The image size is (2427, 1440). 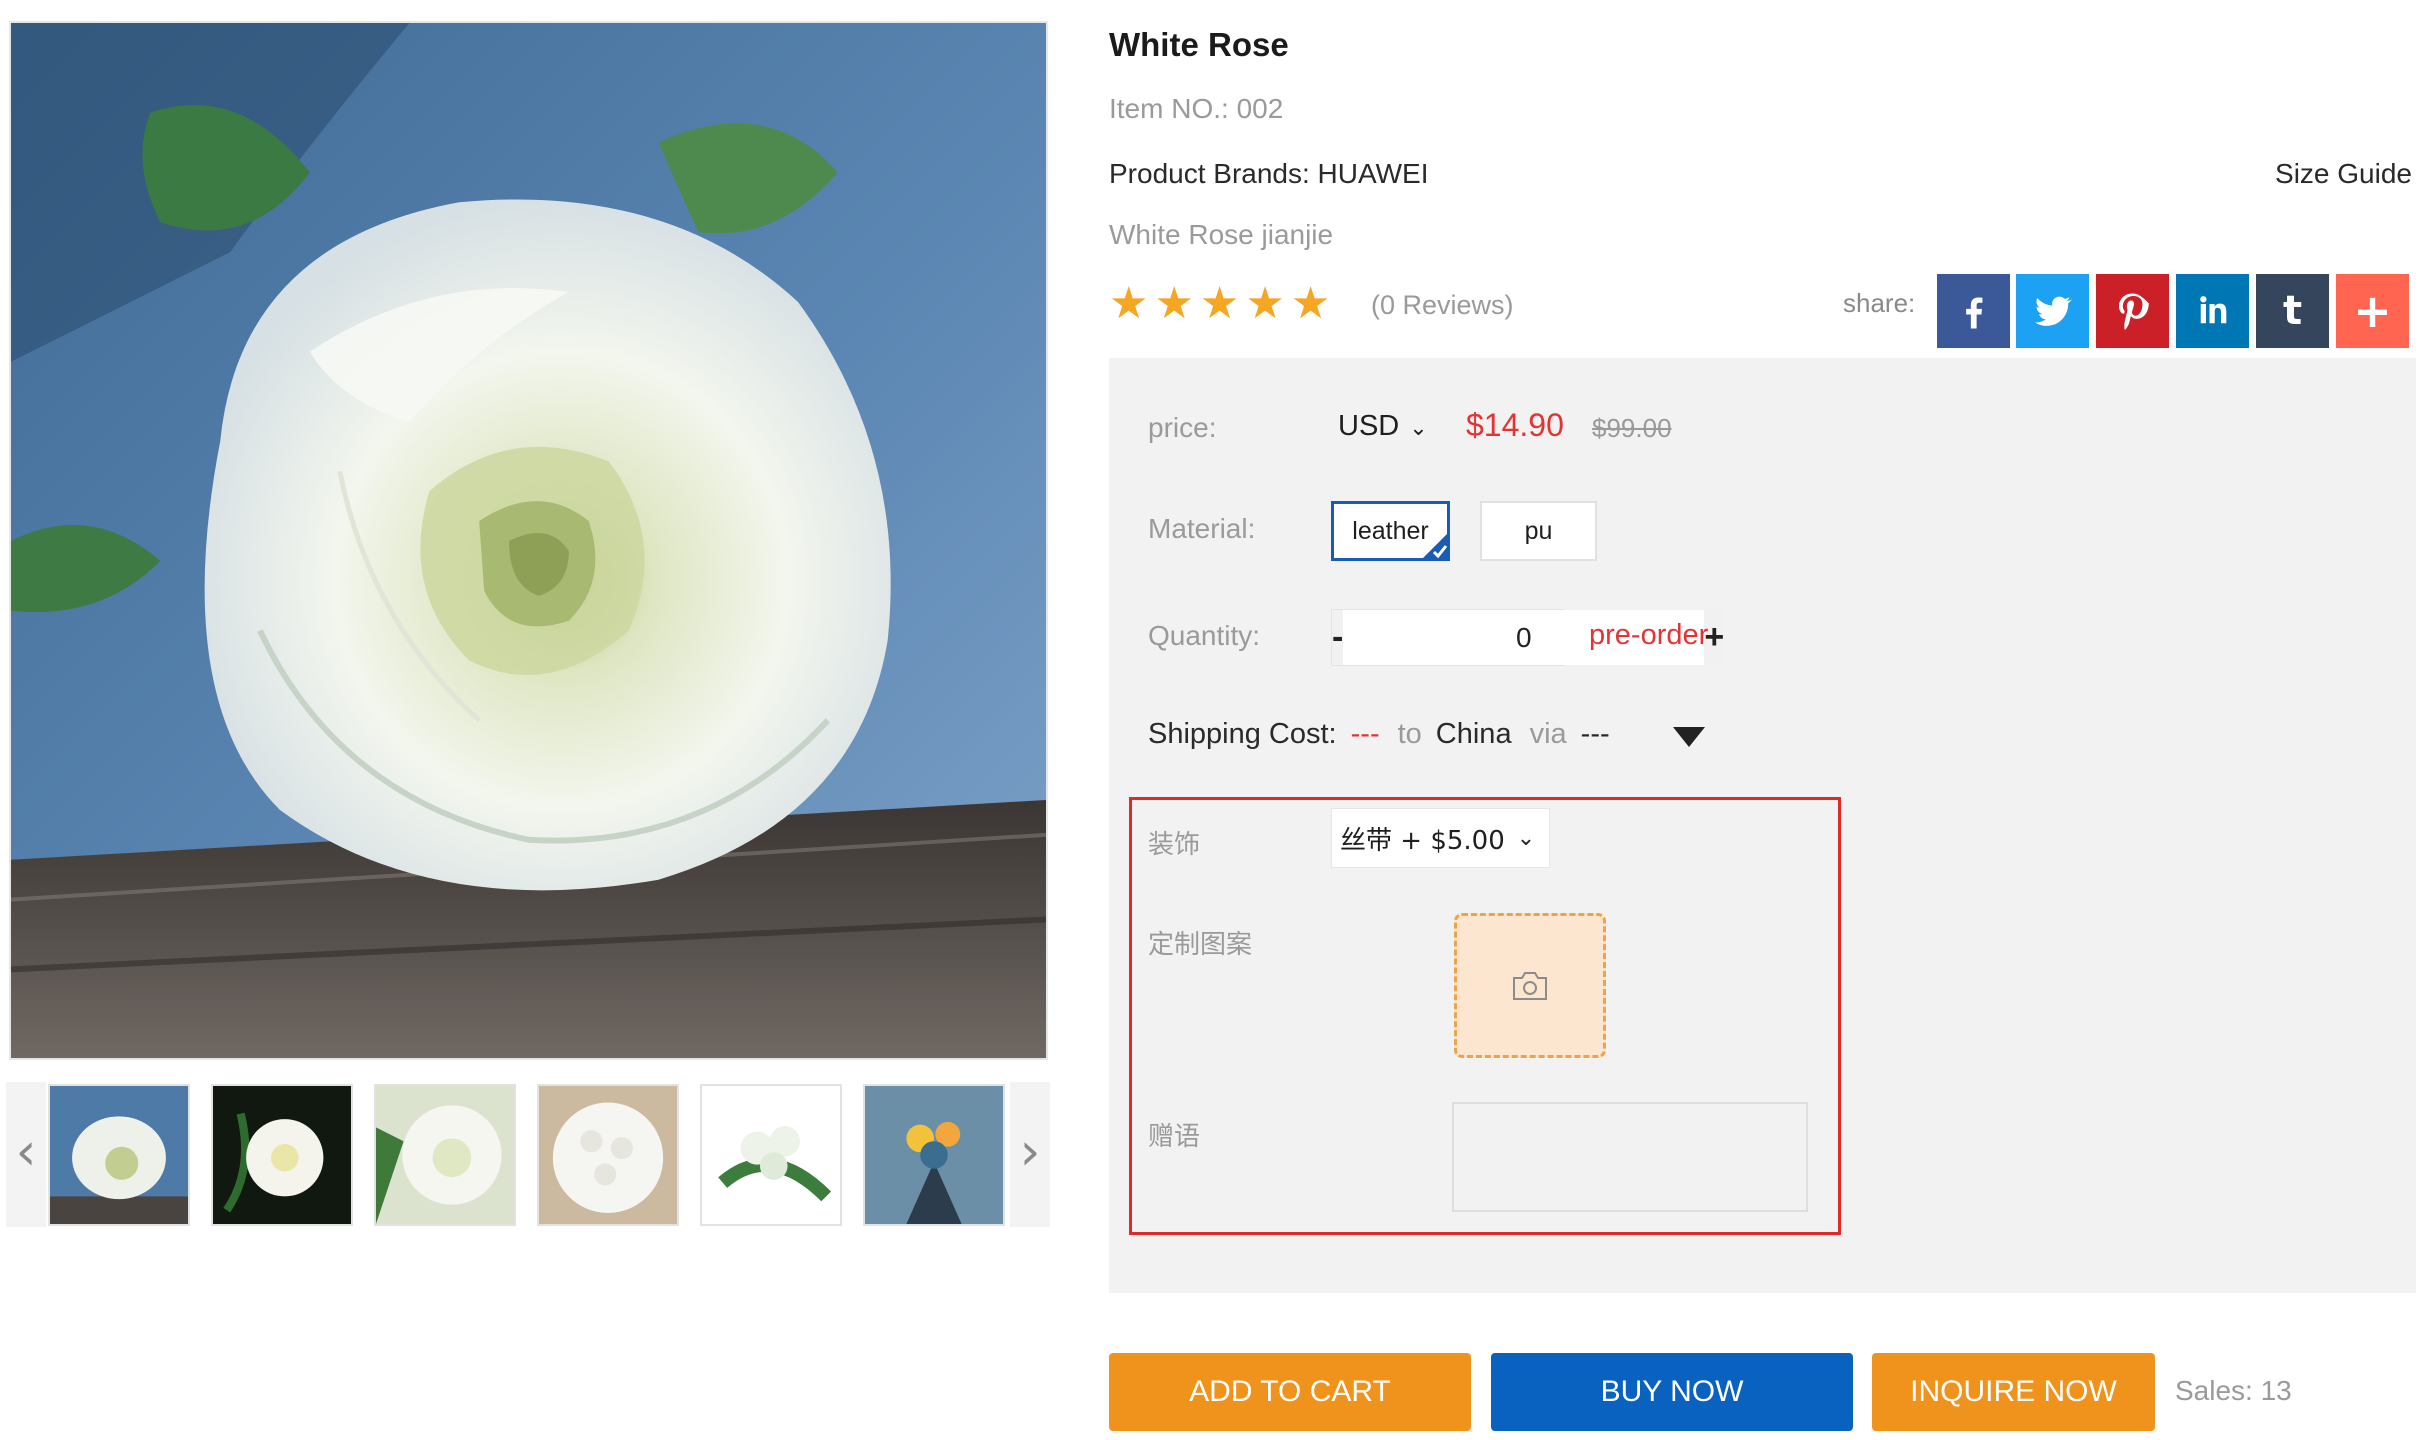 I want to click on camera-icon, so click(x=1530, y=985).